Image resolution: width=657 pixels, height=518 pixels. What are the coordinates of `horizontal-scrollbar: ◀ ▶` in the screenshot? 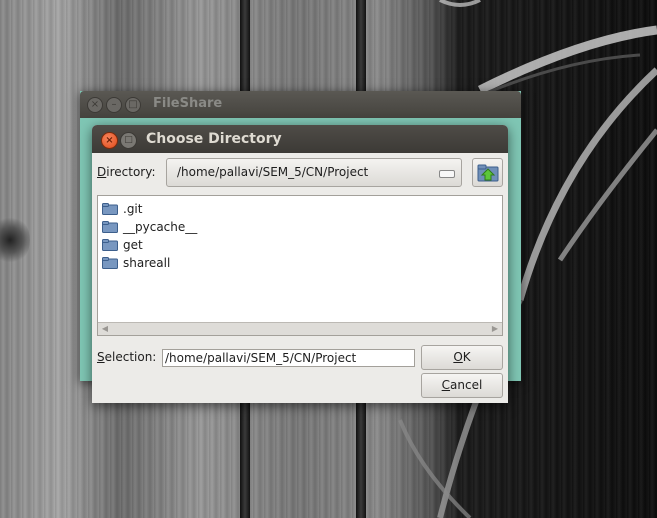 It's located at (300, 328).